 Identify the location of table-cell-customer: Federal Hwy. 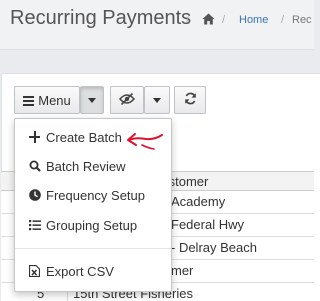
(207, 224).